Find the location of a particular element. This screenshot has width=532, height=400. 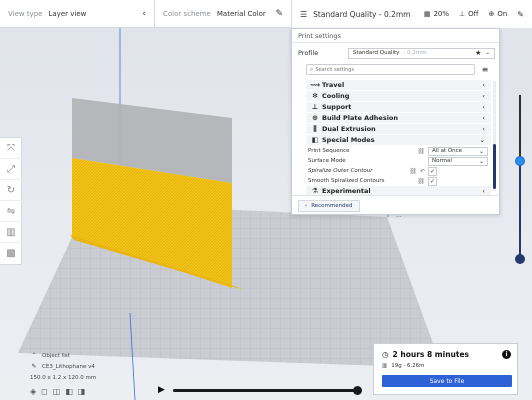

view-right-icon: ◨ is located at coordinates (82, 391).